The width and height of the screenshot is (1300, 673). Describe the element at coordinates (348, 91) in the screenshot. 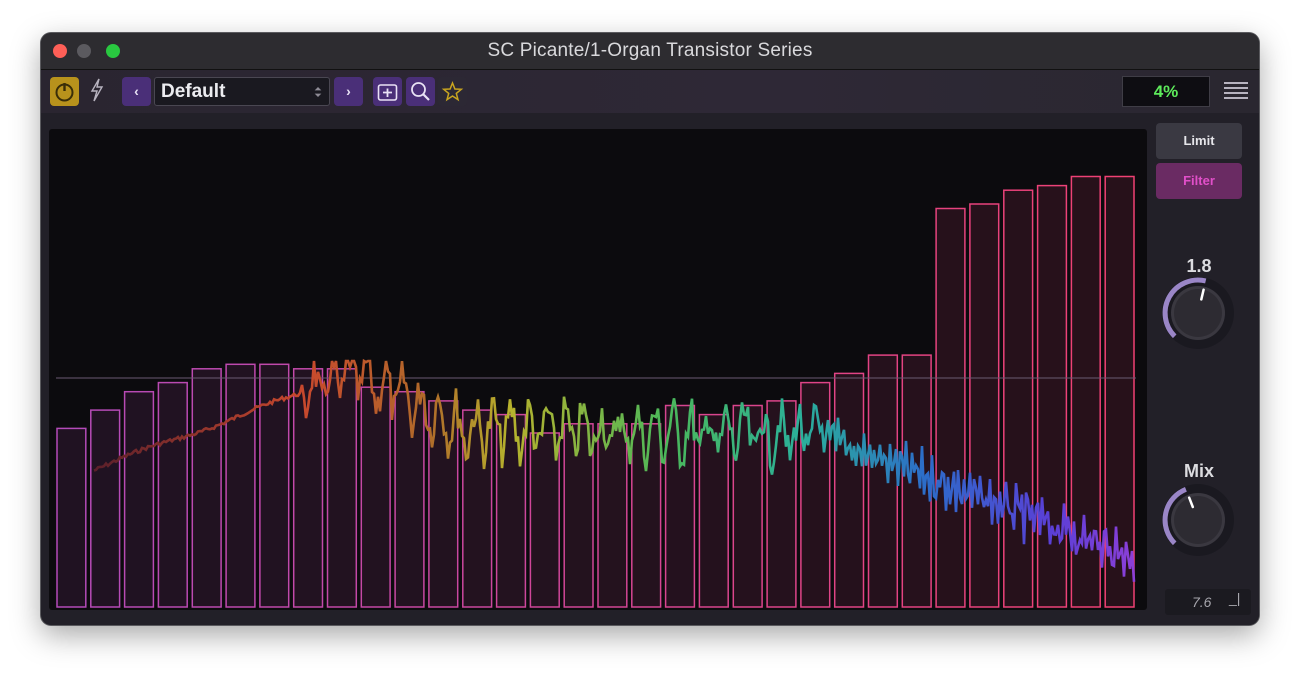

I see `next-preset-button: ›` at that location.